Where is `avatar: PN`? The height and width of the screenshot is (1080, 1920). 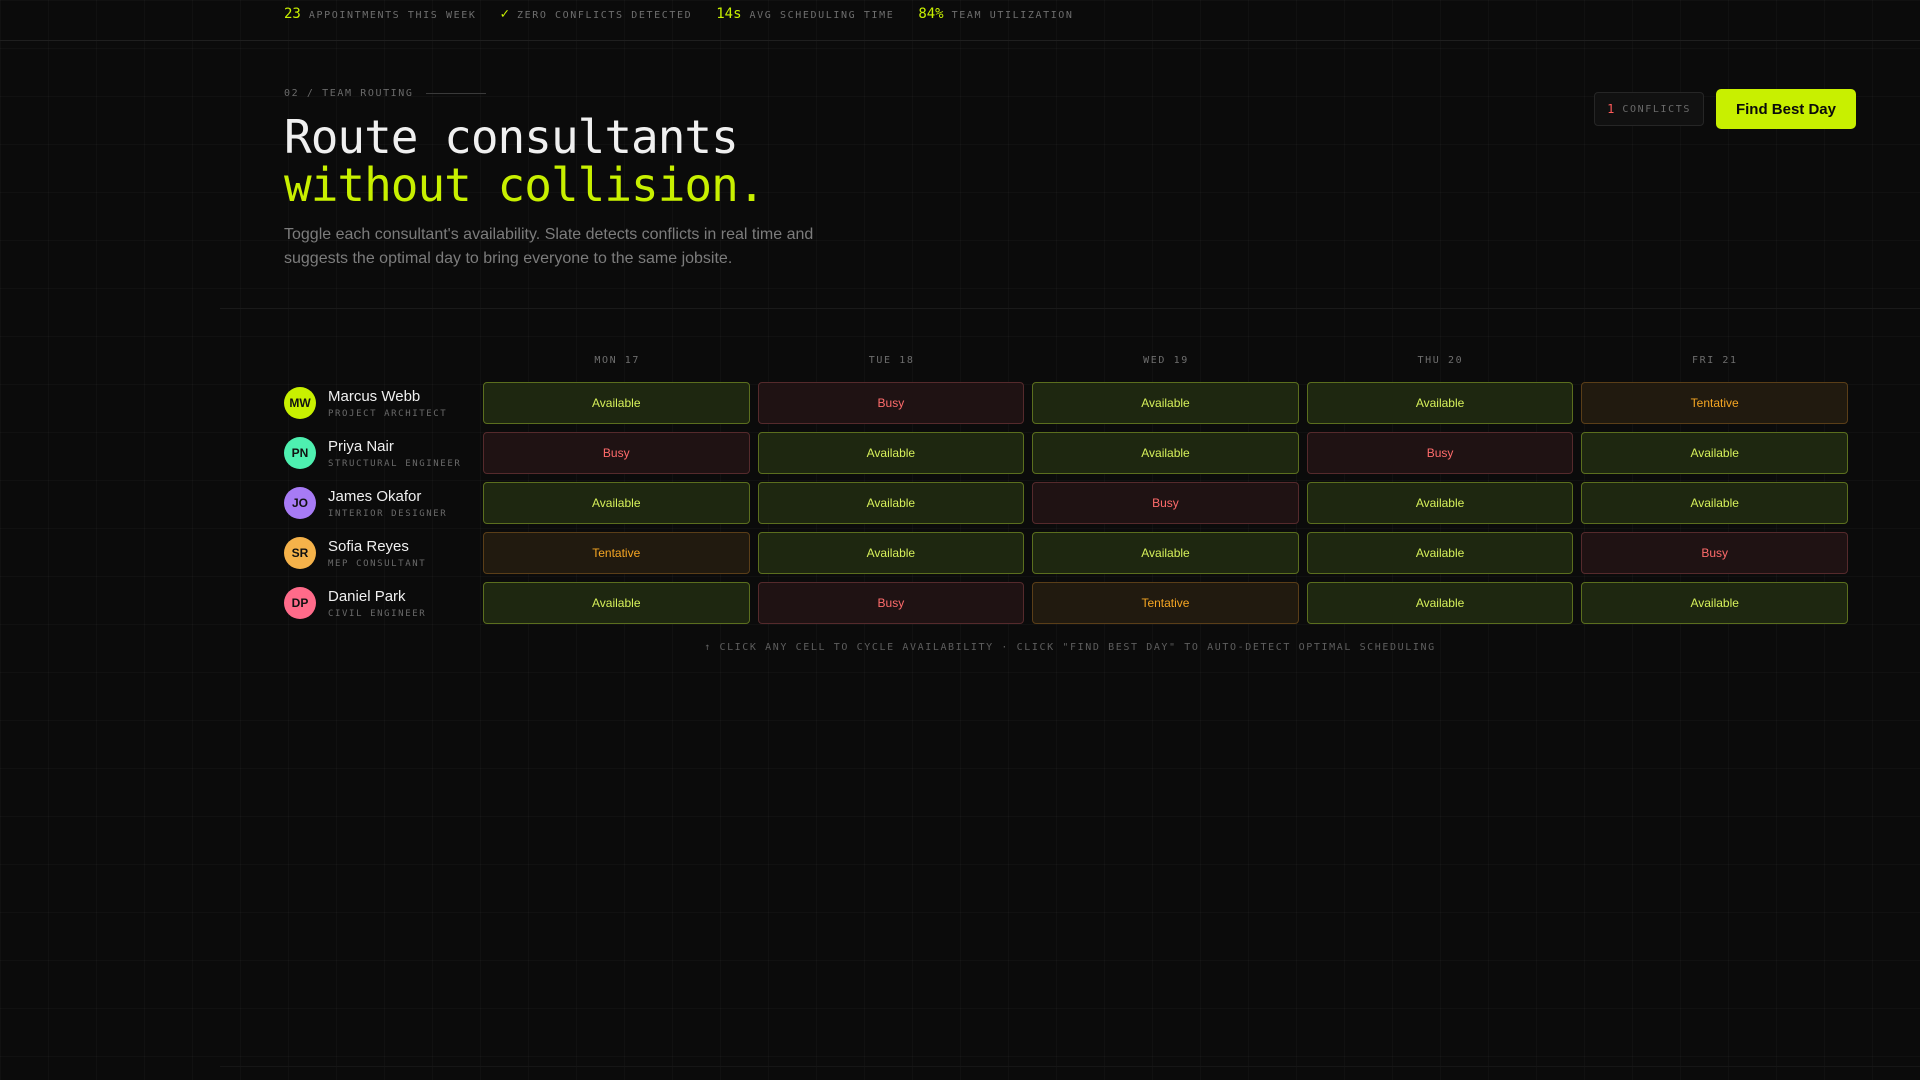
avatar: PN is located at coordinates (300, 453).